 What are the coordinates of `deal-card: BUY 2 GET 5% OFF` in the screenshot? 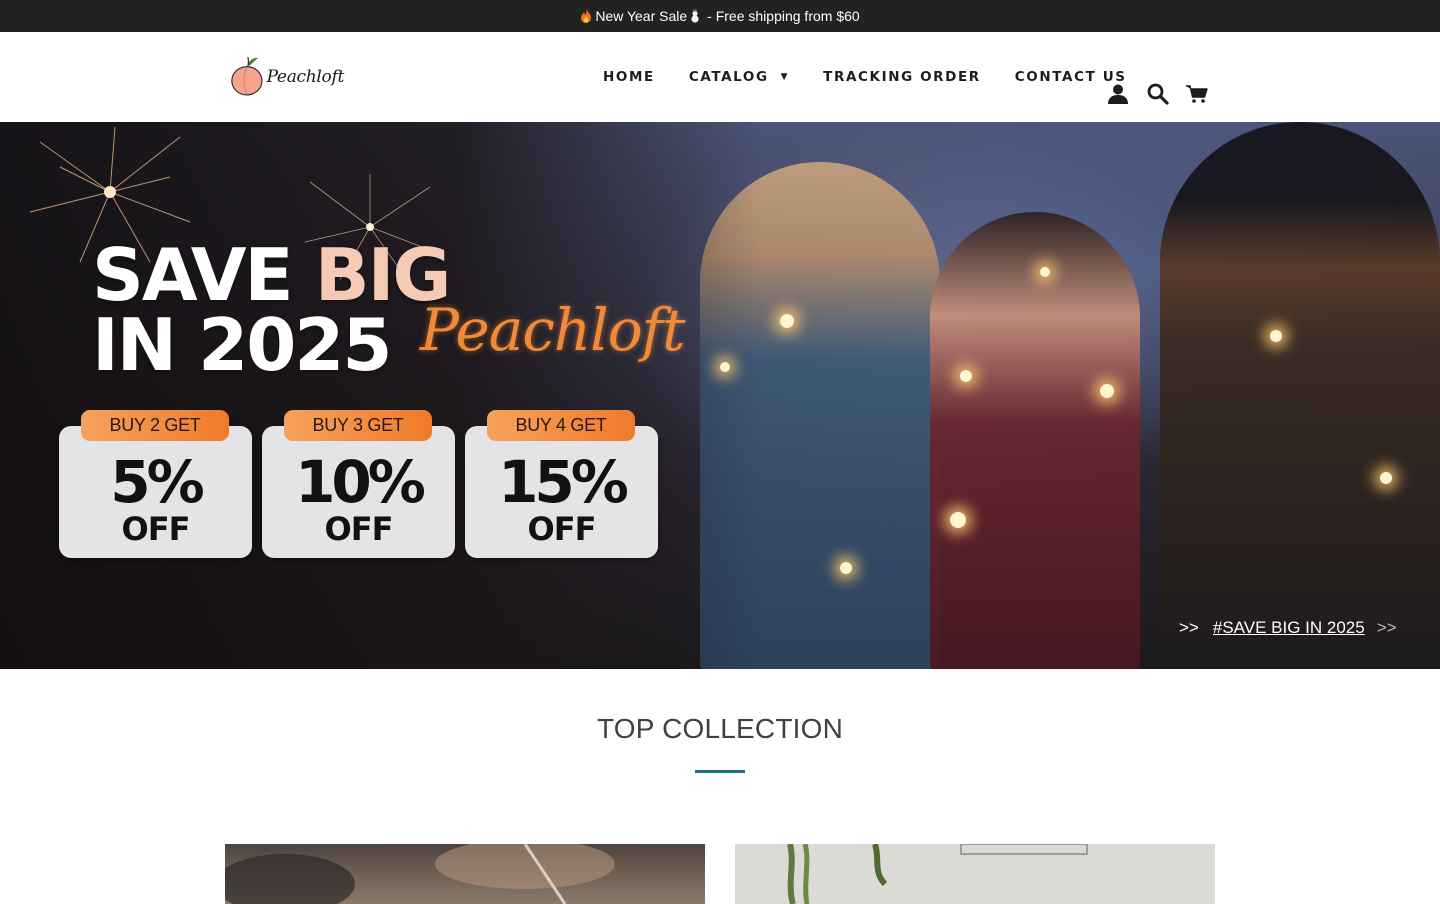 It's located at (155, 484).